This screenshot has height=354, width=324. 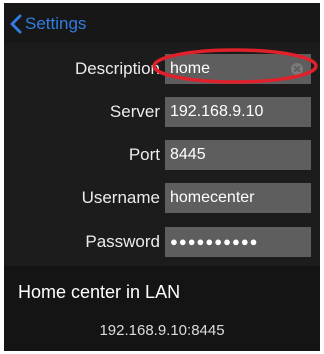 I want to click on port-row: Port 8445, so click(x=162, y=156).